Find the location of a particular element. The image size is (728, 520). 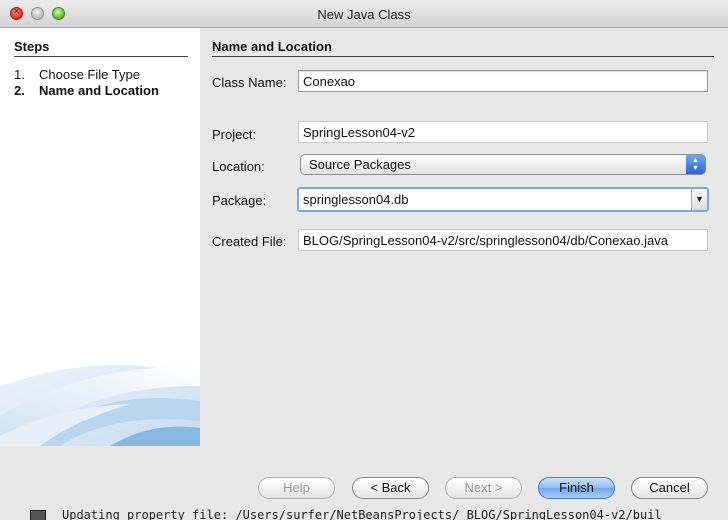

package-label: Package: is located at coordinates (239, 200).